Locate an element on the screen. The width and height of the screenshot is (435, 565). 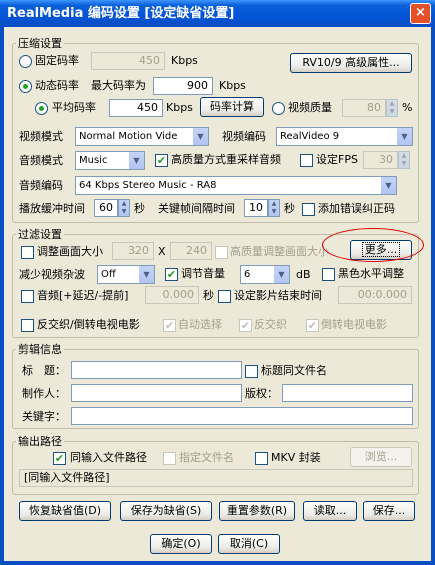
resize-width-input: 320 is located at coordinates (133, 251).